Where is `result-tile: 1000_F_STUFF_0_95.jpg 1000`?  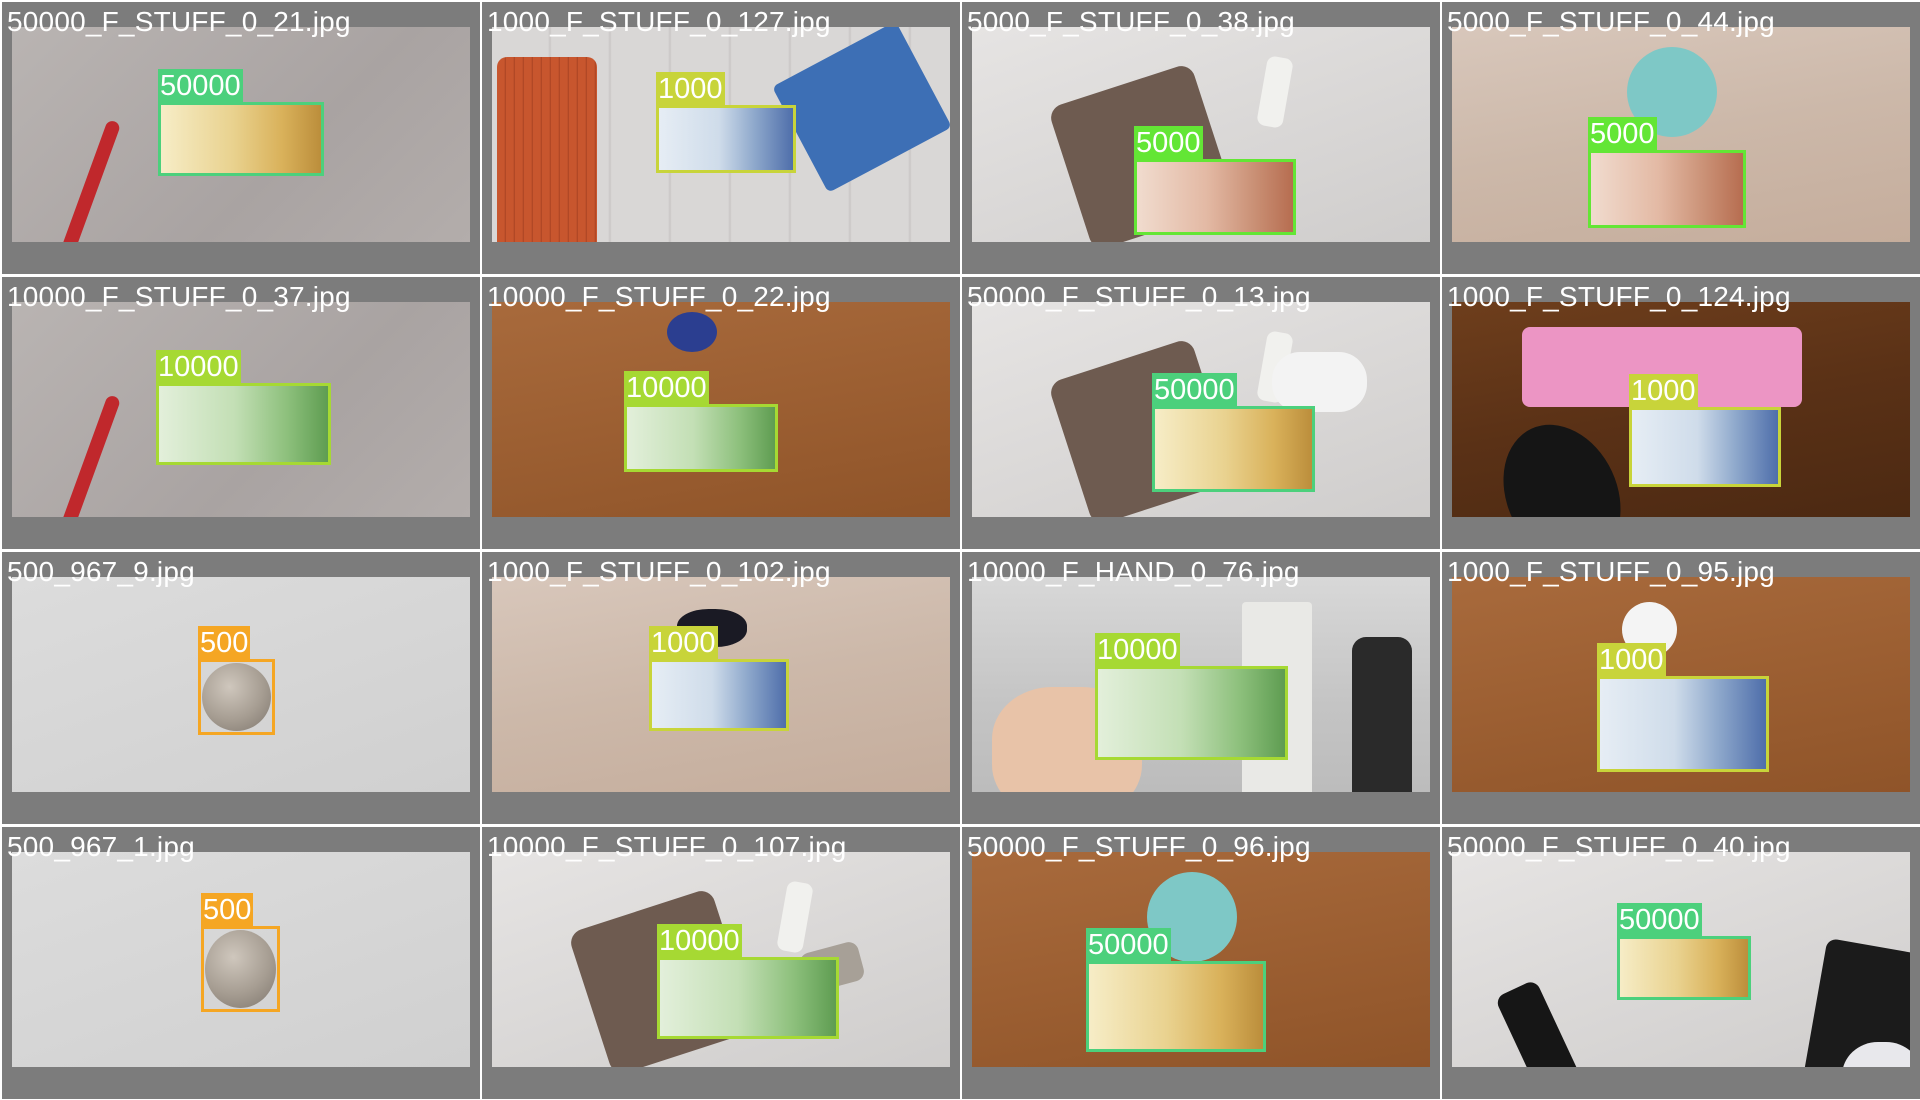
result-tile: 1000_F_STUFF_0_95.jpg 1000 is located at coordinates (1681, 688).